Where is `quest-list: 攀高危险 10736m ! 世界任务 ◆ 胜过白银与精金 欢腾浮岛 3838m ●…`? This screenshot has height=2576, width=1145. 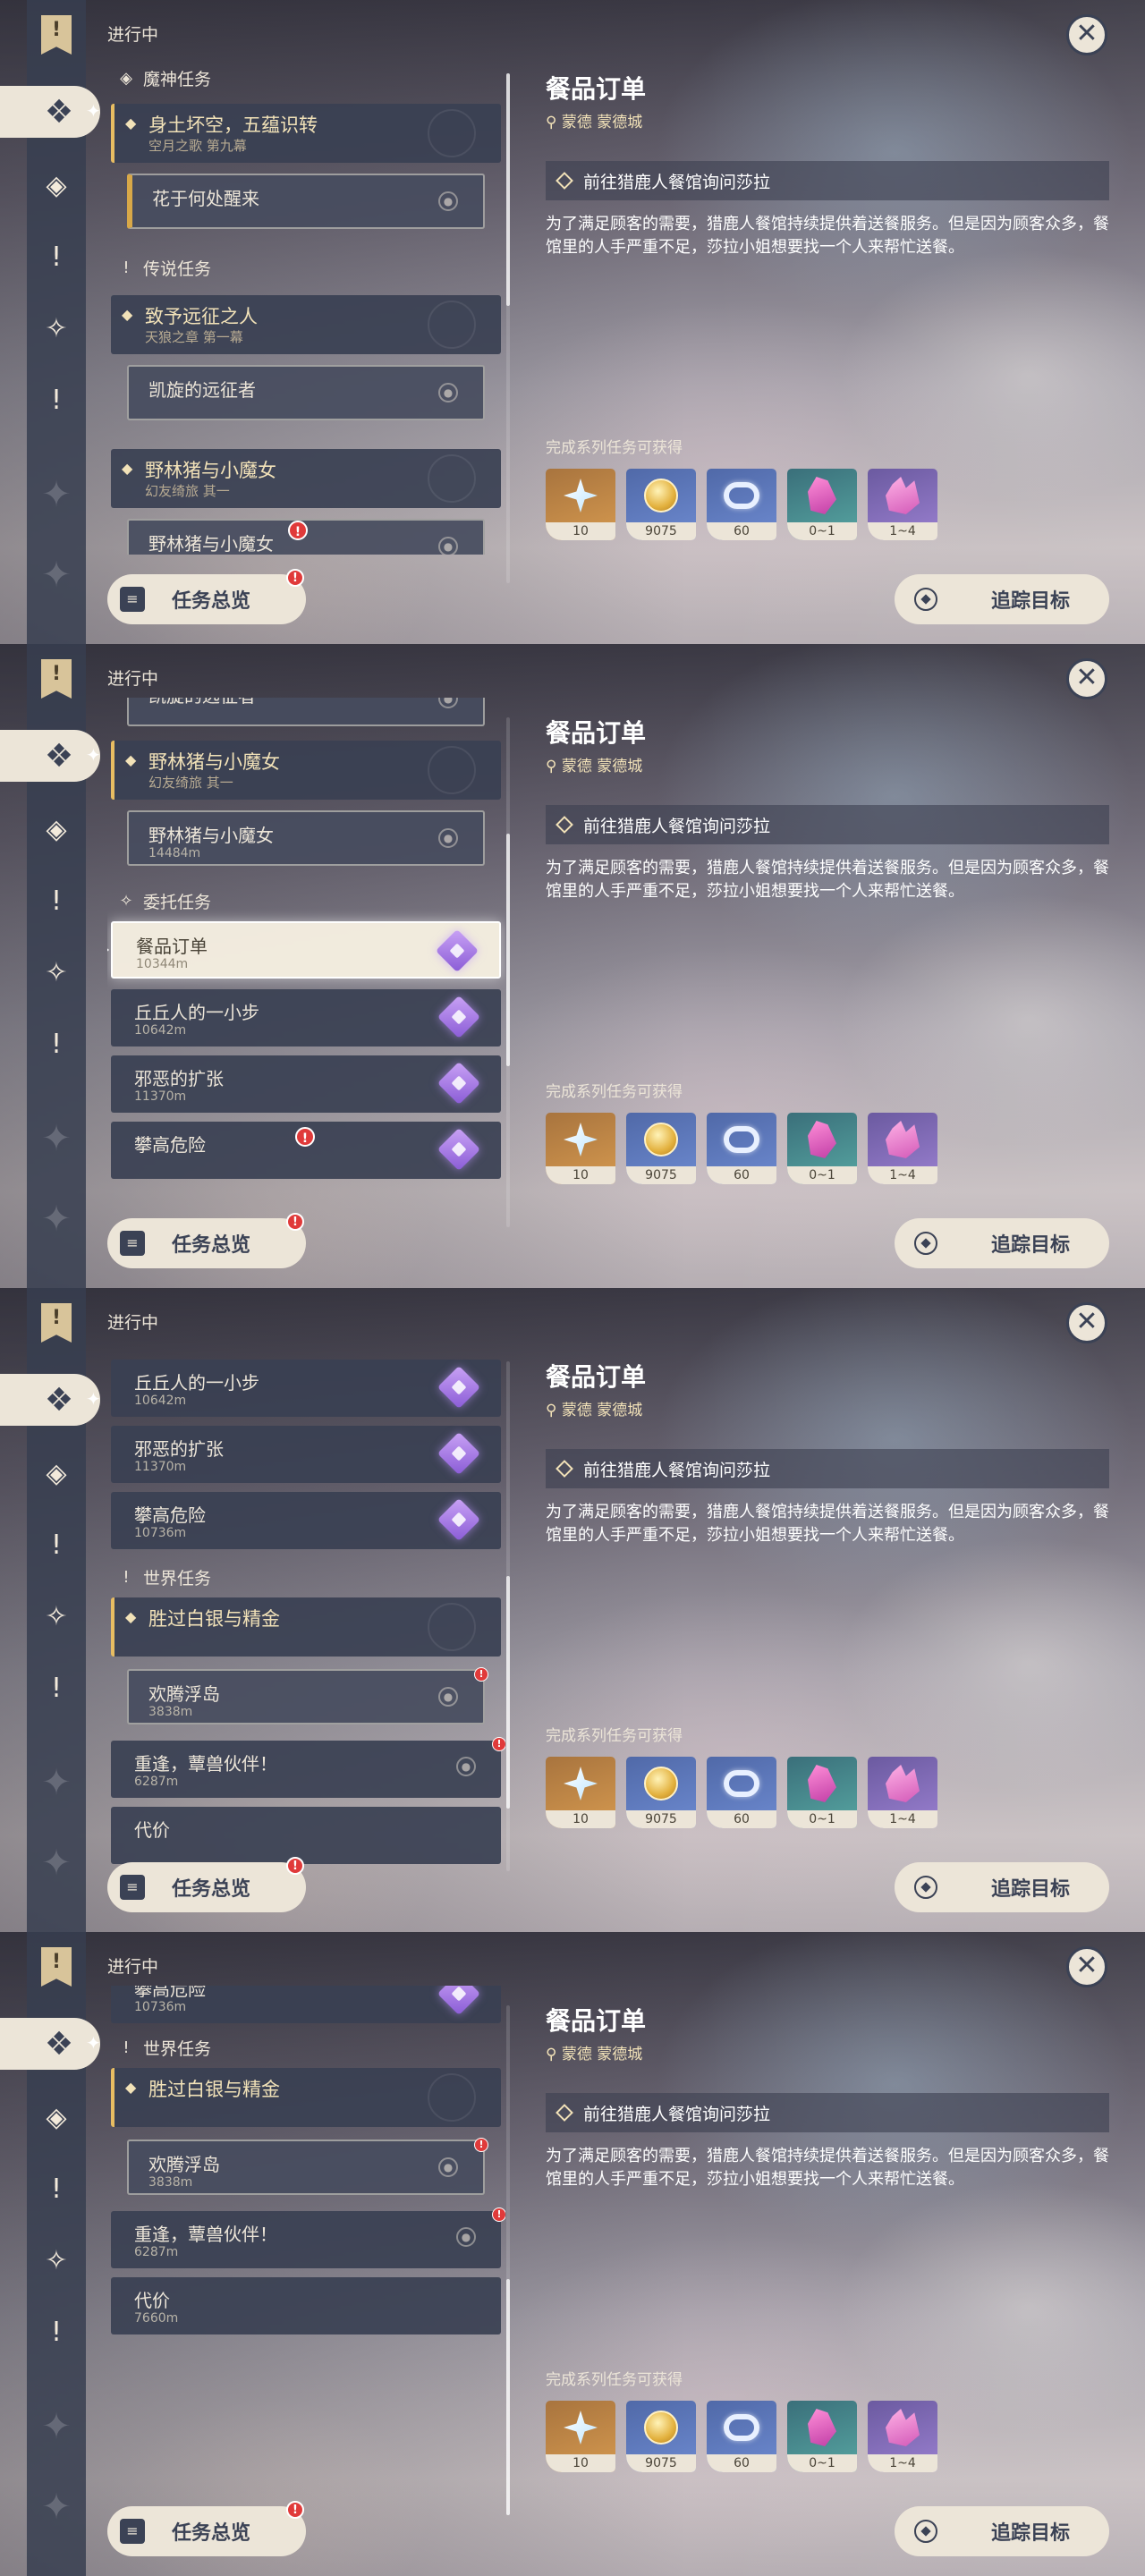 quest-list: 攀高危险 10736m ! 世界任务 ◆ 胜过白银与精金 欢腾浮岛 3838m ●… is located at coordinates (306, 2254).